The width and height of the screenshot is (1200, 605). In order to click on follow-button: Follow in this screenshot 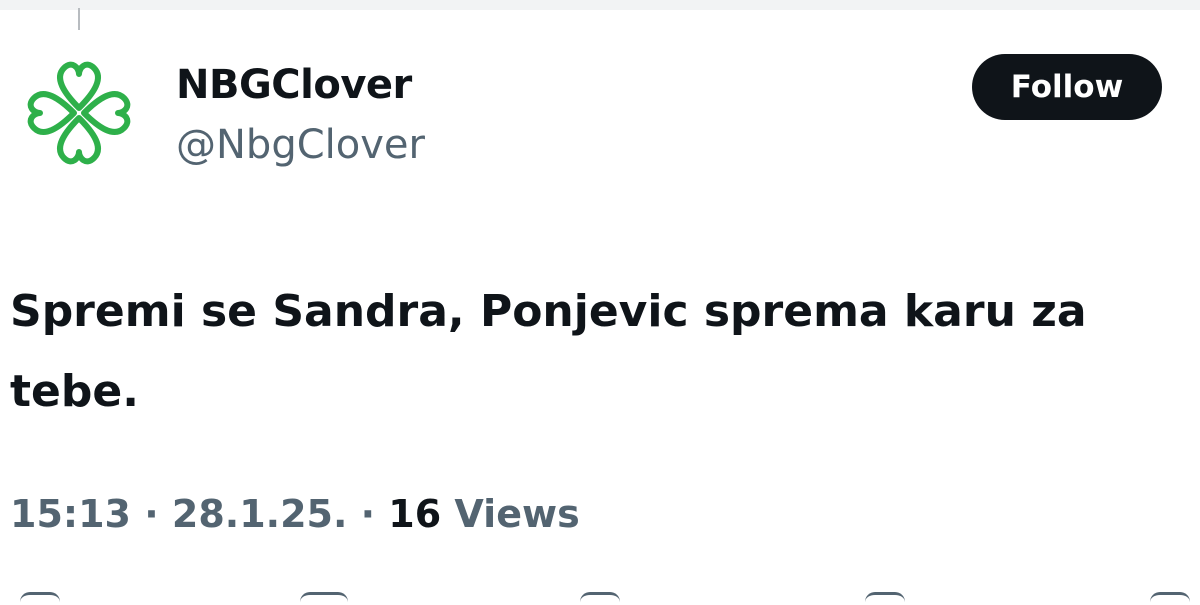, I will do `click(1067, 87)`.